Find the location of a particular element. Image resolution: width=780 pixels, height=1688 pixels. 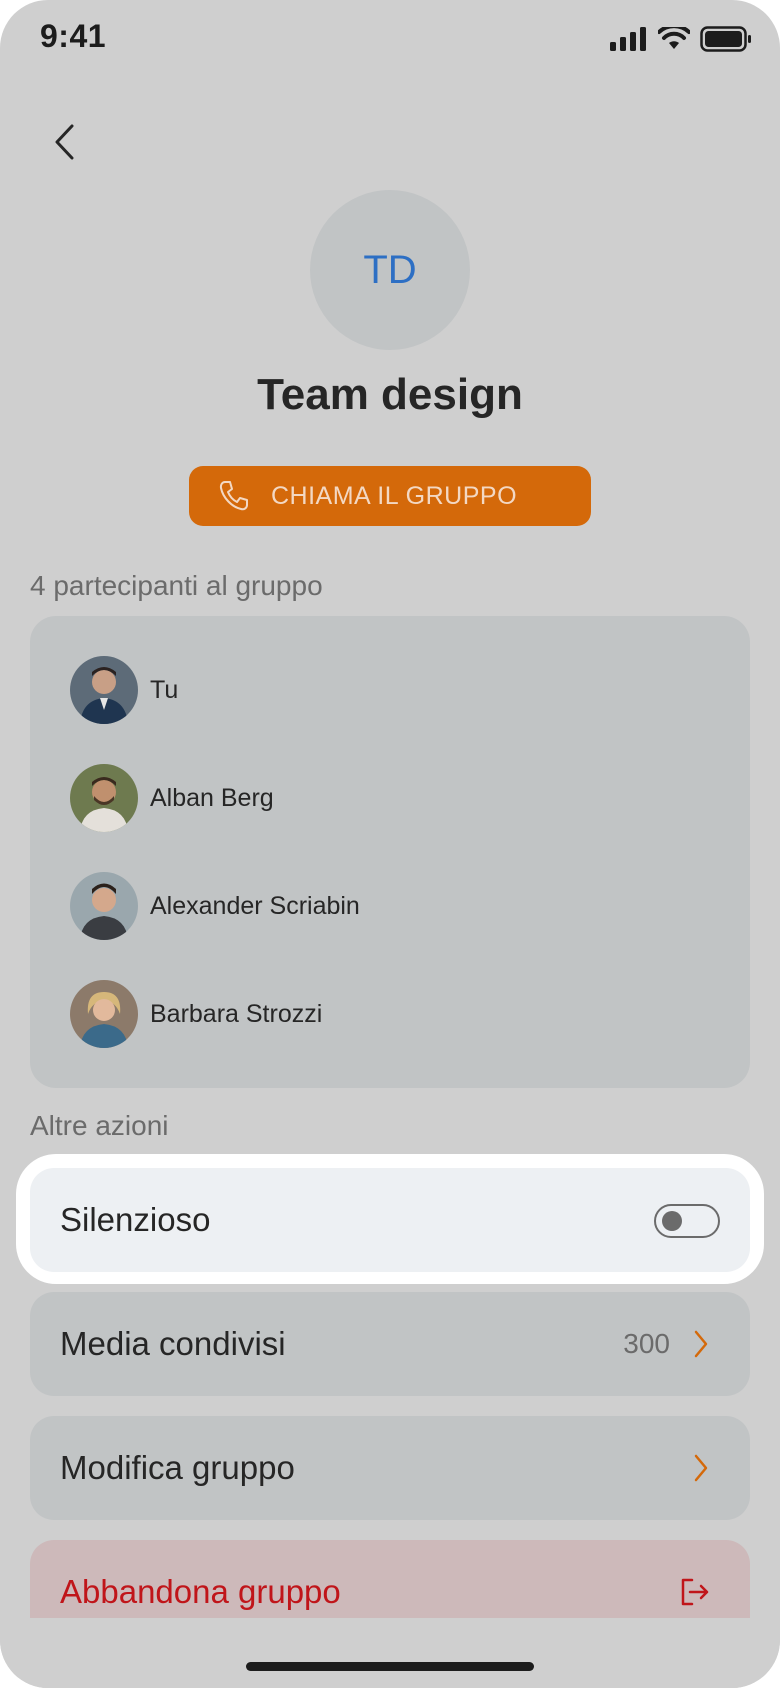

back-button is located at coordinates (64, 142).